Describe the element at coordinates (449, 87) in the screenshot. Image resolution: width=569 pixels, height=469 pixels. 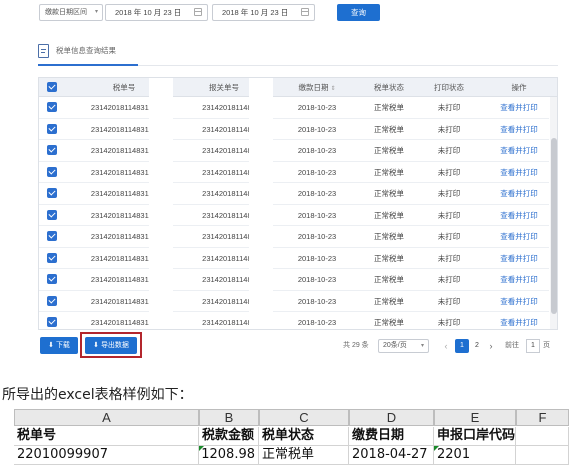
I see `header-print-status: 打印状态` at that location.